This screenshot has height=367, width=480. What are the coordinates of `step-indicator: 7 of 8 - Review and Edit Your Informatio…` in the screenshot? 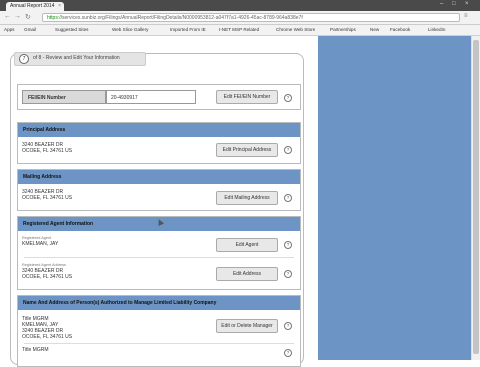 It's located at (80, 59).